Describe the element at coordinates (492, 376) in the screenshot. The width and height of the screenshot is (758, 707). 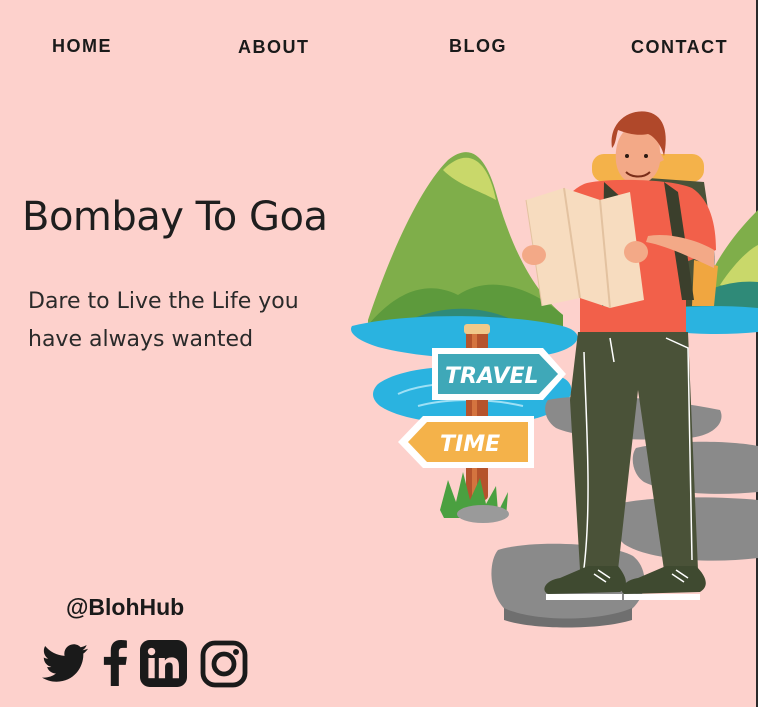
I see `sign-travel-text: TRAVEL` at that location.